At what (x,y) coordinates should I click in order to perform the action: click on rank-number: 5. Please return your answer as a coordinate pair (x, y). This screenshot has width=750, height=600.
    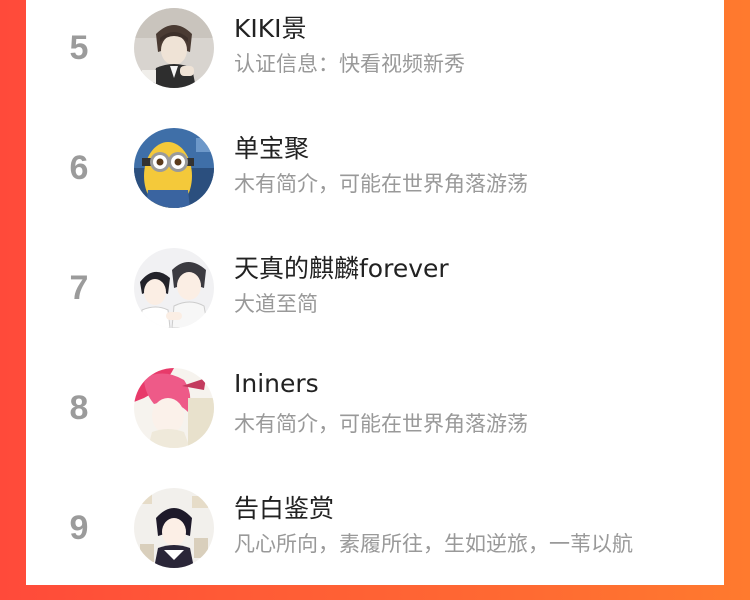
    Looking at the image, I should click on (79, 48).